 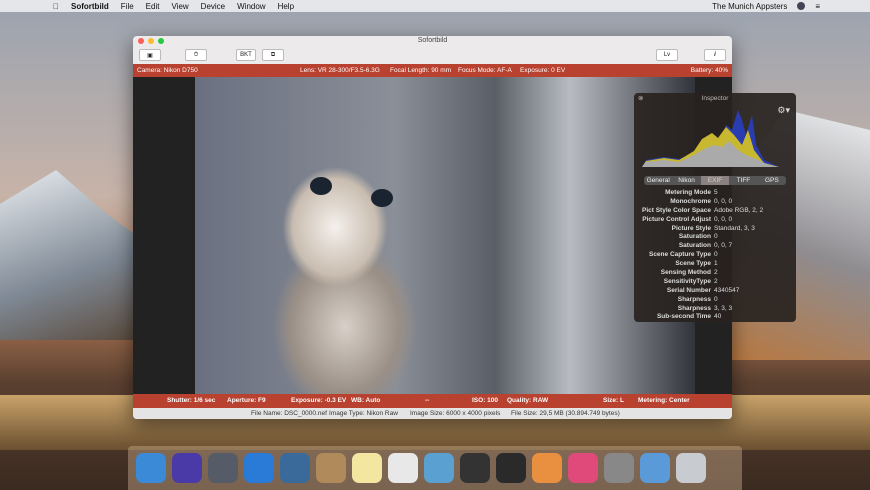 What do you see at coordinates (141, 41) in the screenshot?
I see `close-button` at bounding box center [141, 41].